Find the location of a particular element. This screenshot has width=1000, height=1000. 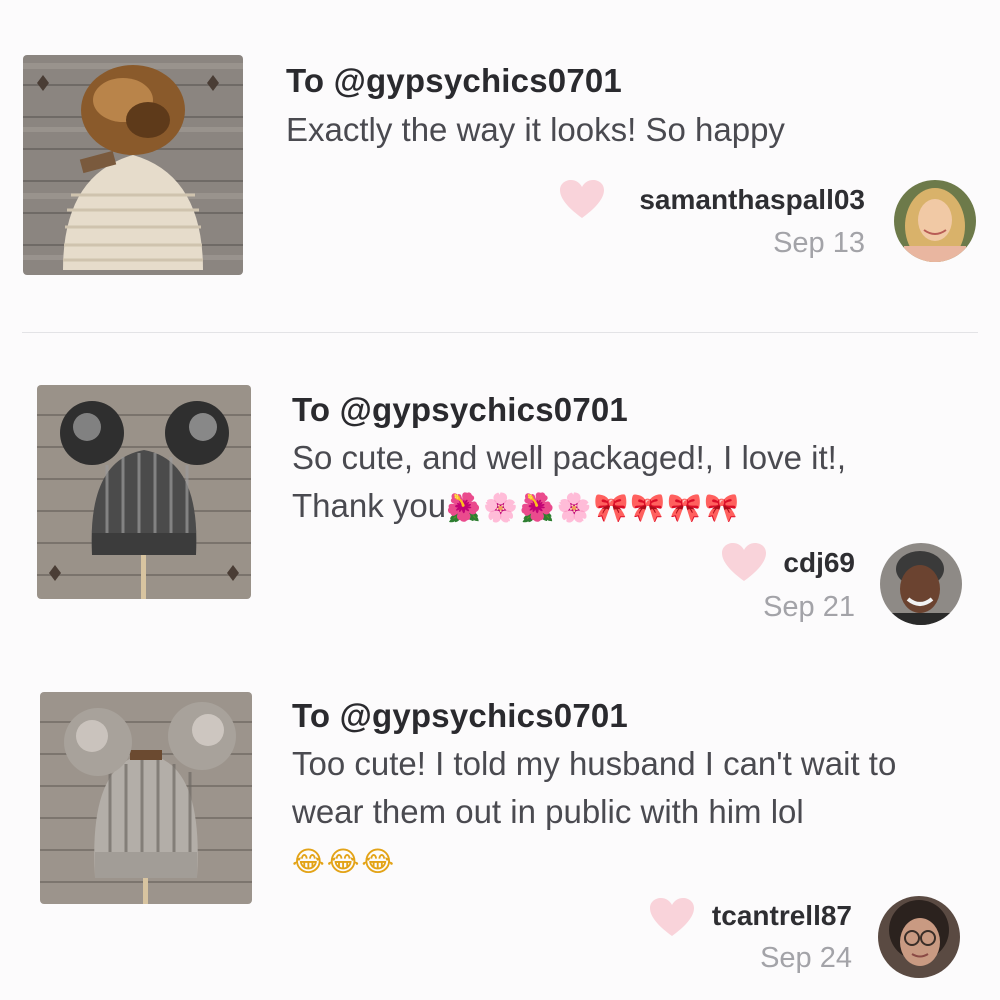

laughing-emoji: 😂😂😂 is located at coordinates (344, 861).